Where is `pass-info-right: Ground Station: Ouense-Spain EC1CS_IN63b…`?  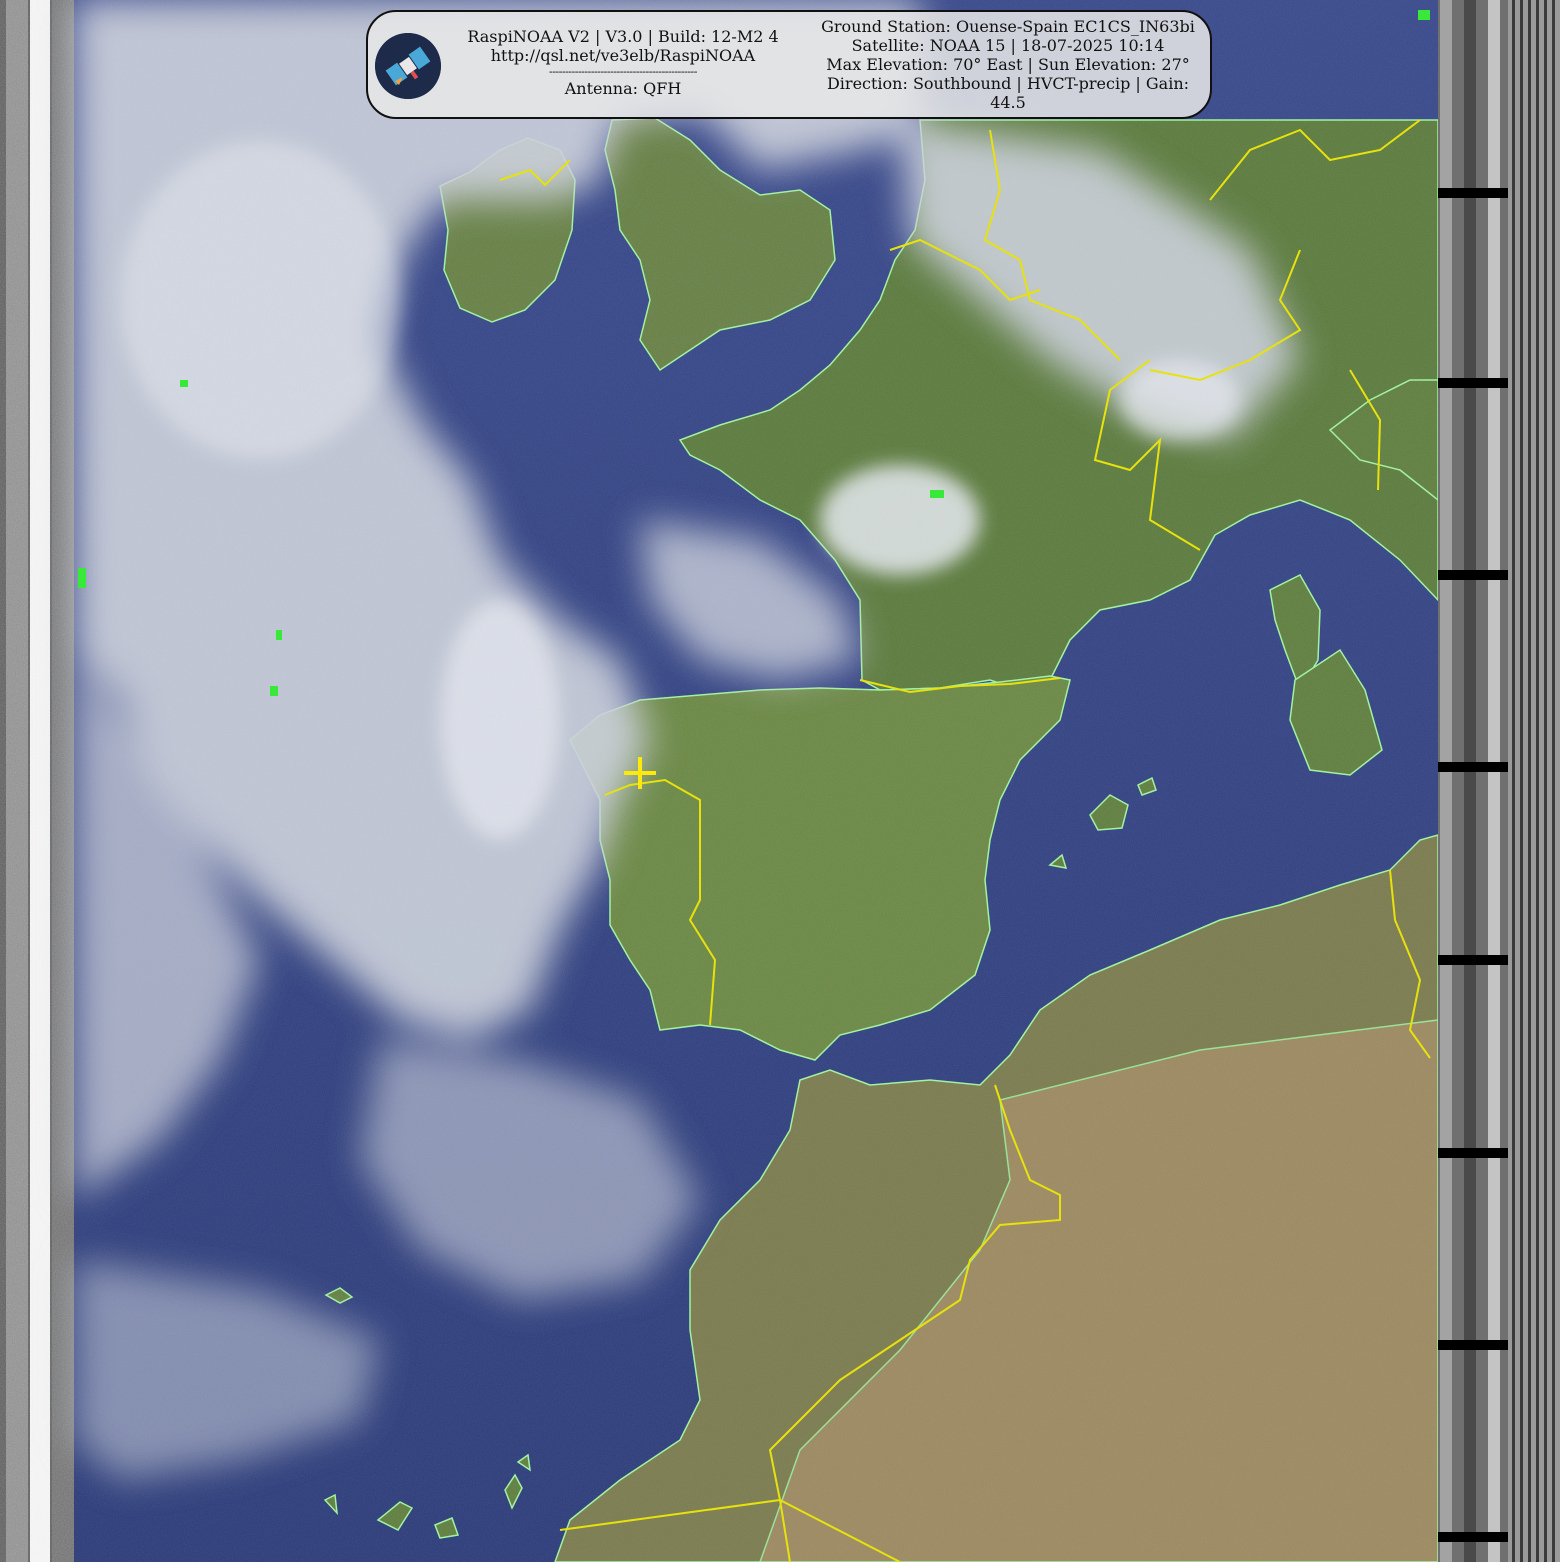
pass-info-right: Ground Station: Ouense-Spain EC1CS_IN63b… is located at coordinates (1008, 64).